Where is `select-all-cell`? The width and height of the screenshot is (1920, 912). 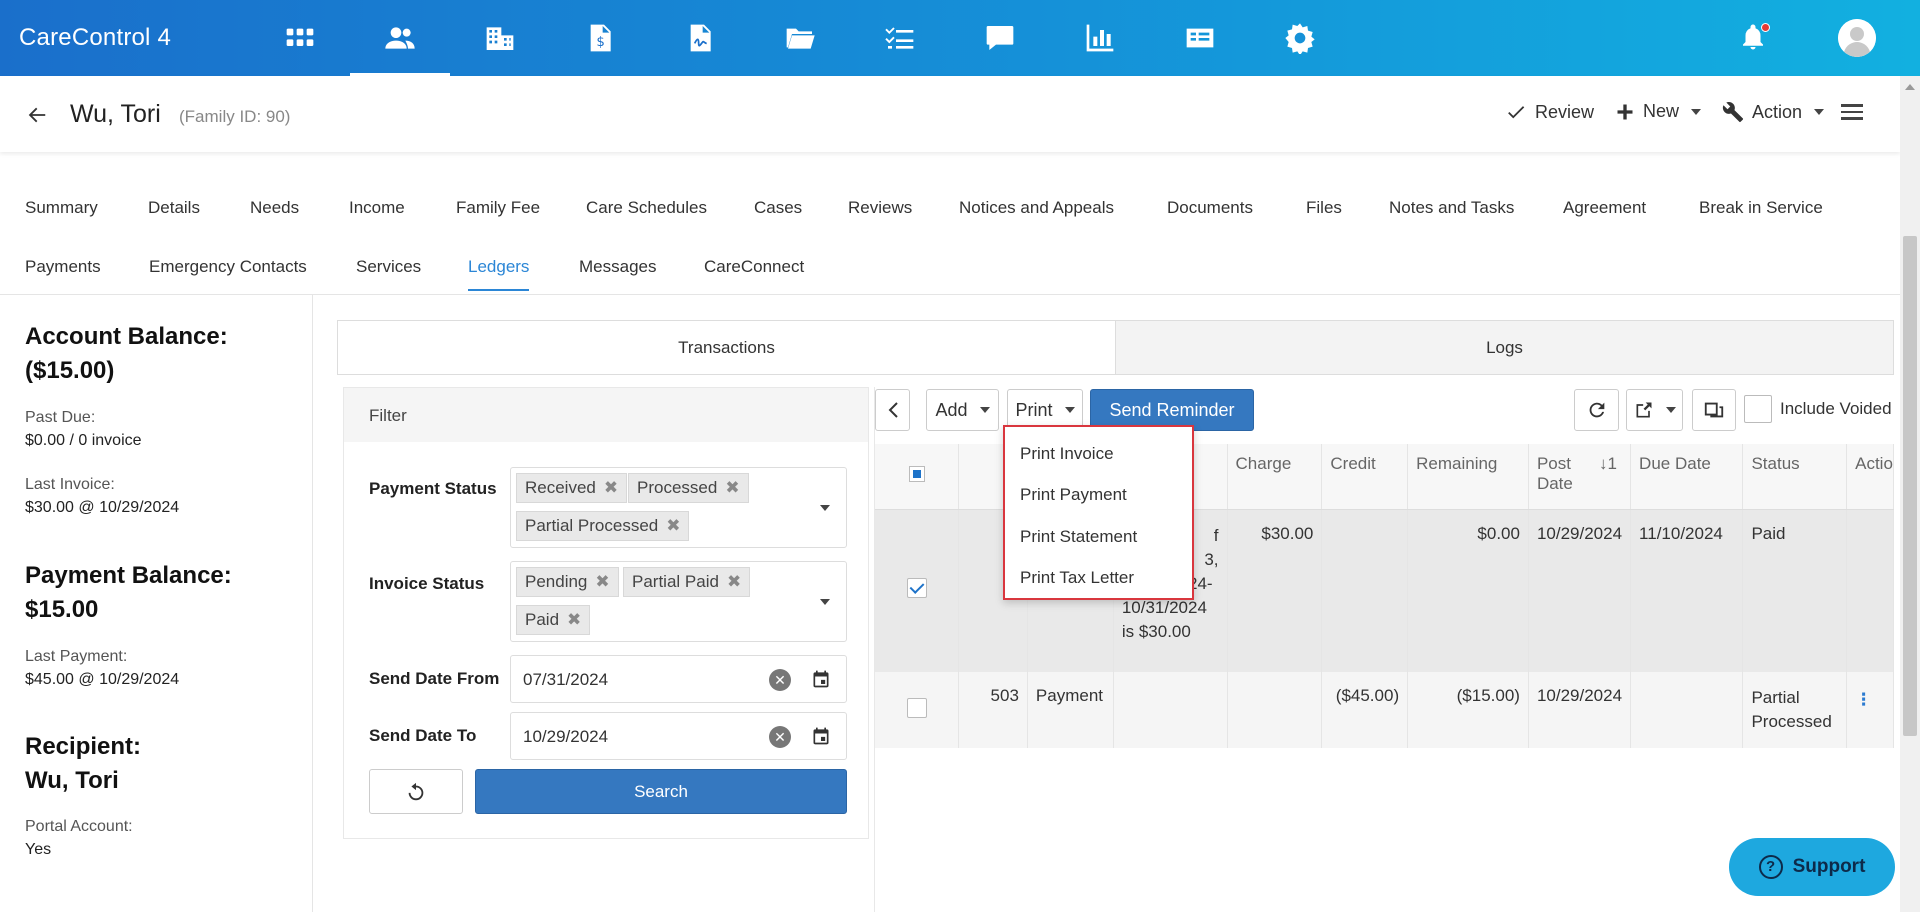
select-all-cell is located at coordinates (917, 477).